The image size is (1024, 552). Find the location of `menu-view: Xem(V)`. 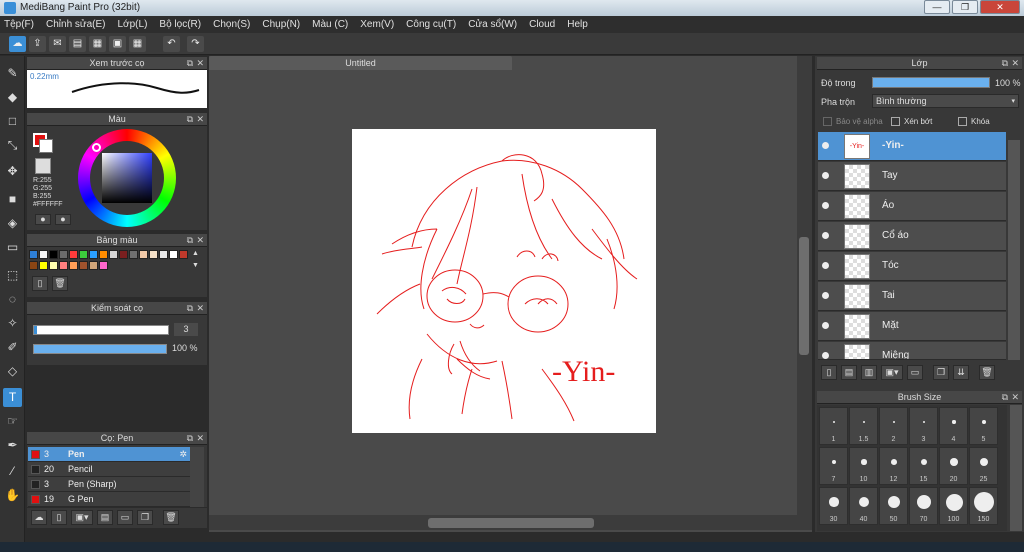

menu-view: Xem(V) is located at coordinates (377, 24).